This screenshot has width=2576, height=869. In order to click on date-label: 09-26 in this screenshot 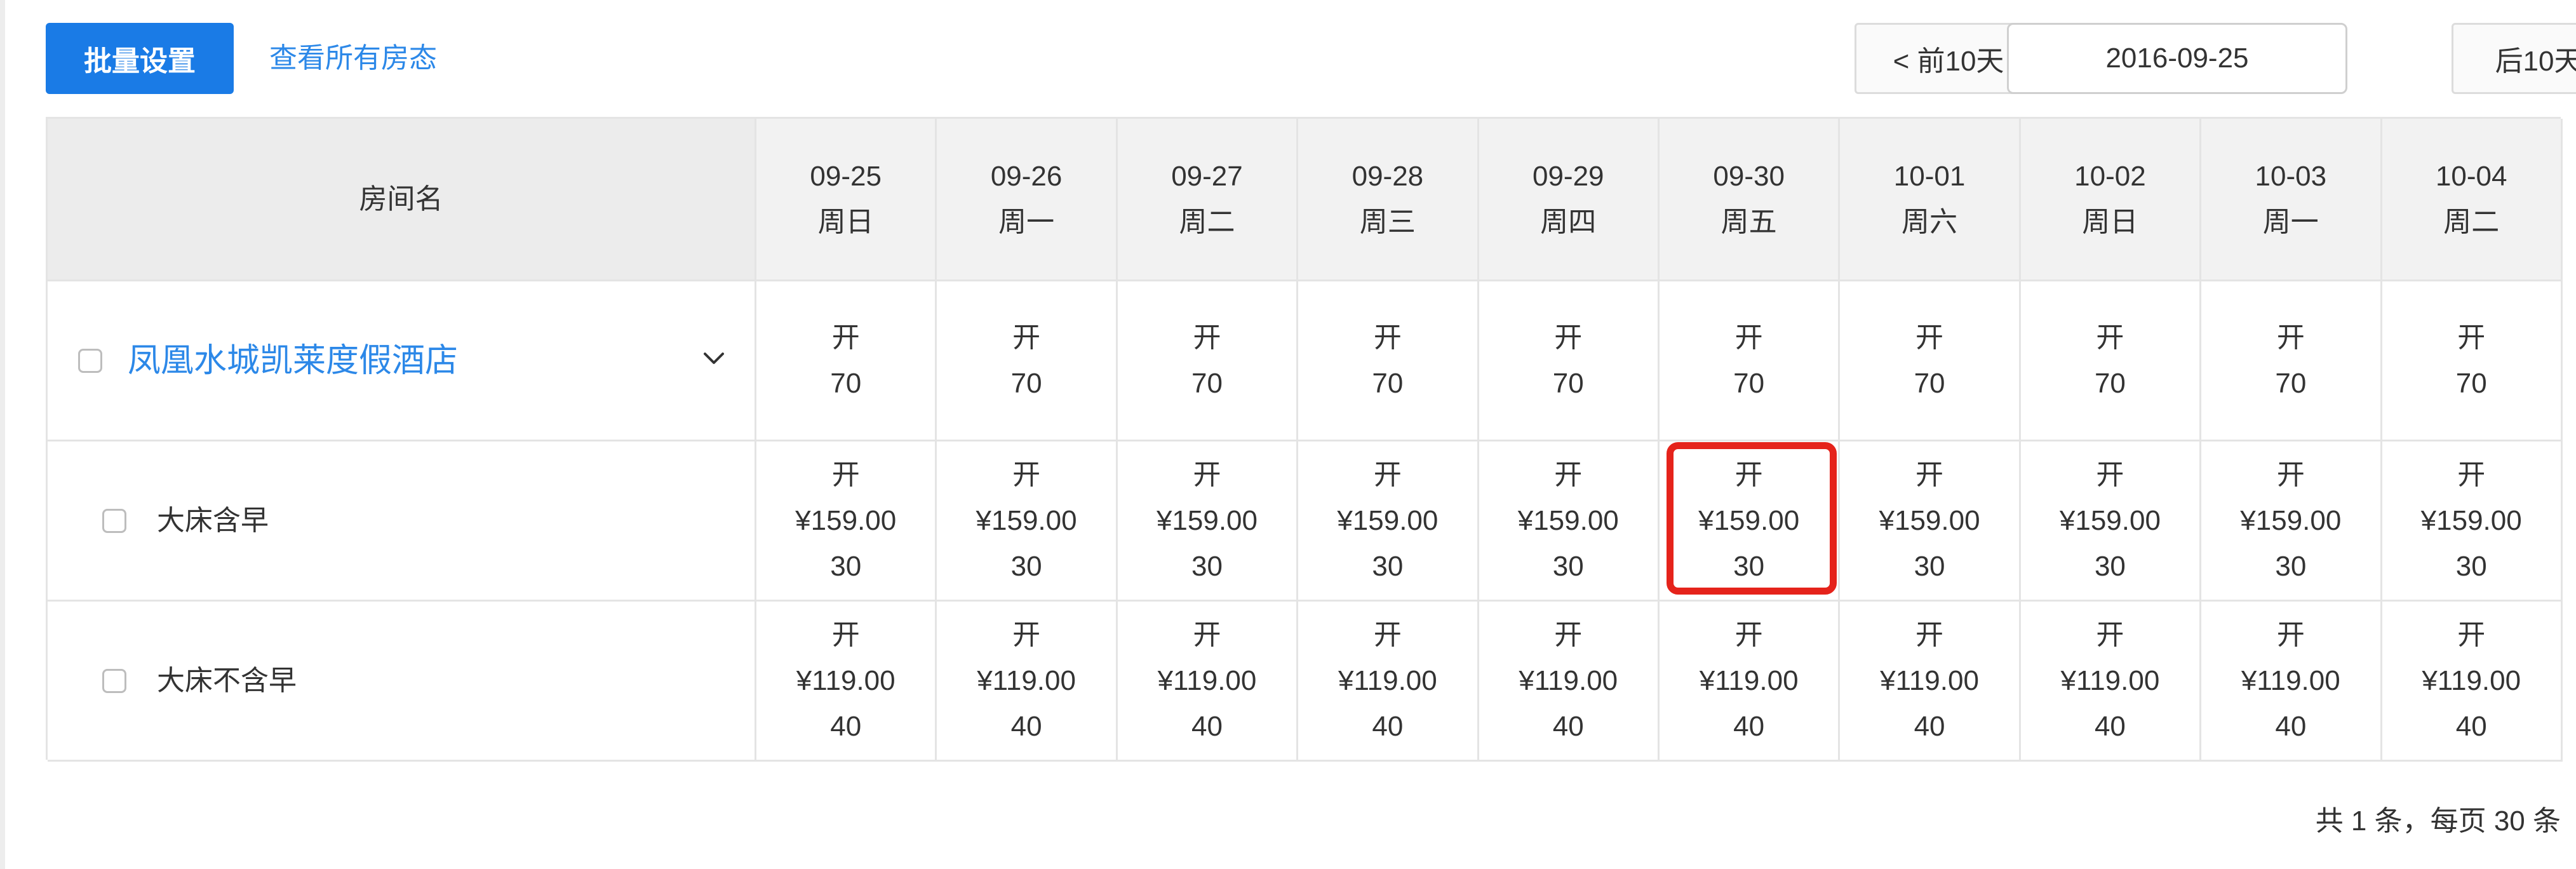, I will do `click(1026, 176)`.